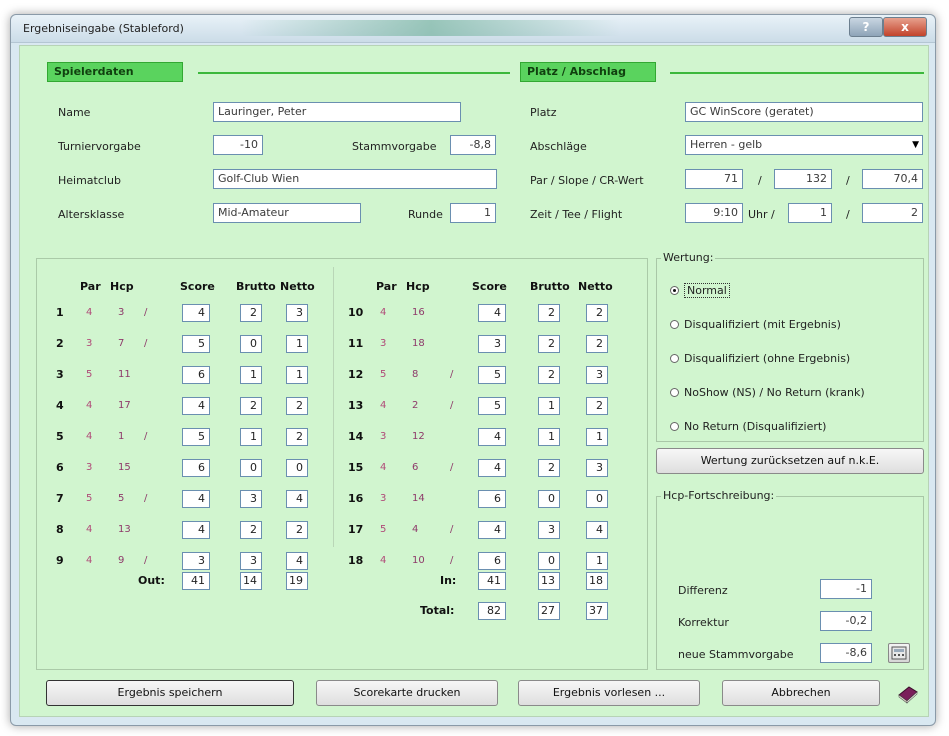 The width and height of the screenshot is (949, 736). Describe the element at coordinates (905, 27) in the screenshot. I see `close-button: x` at that location.